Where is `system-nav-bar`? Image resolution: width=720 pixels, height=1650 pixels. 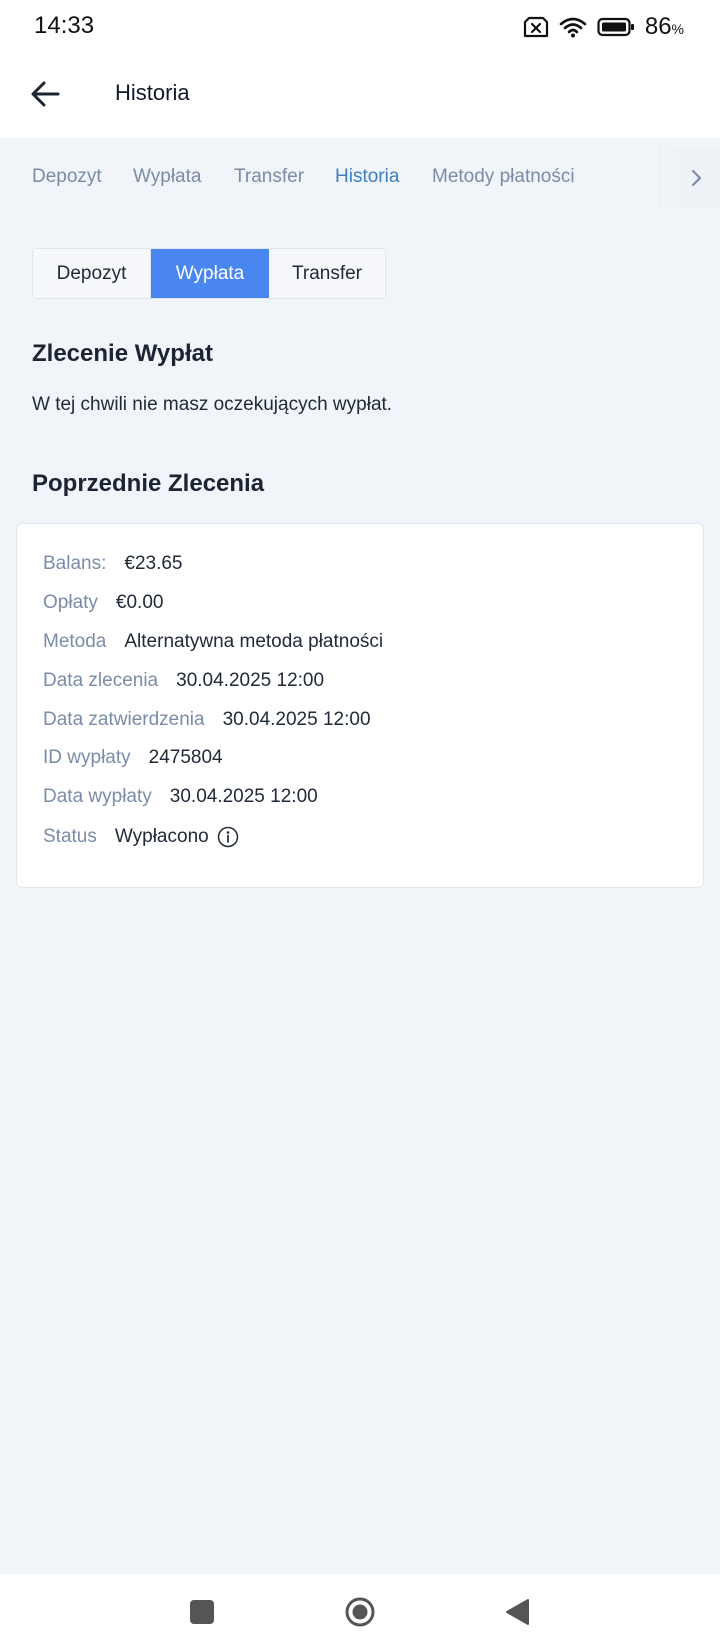 system-nav-bar is located at coordinates (360, 1612).